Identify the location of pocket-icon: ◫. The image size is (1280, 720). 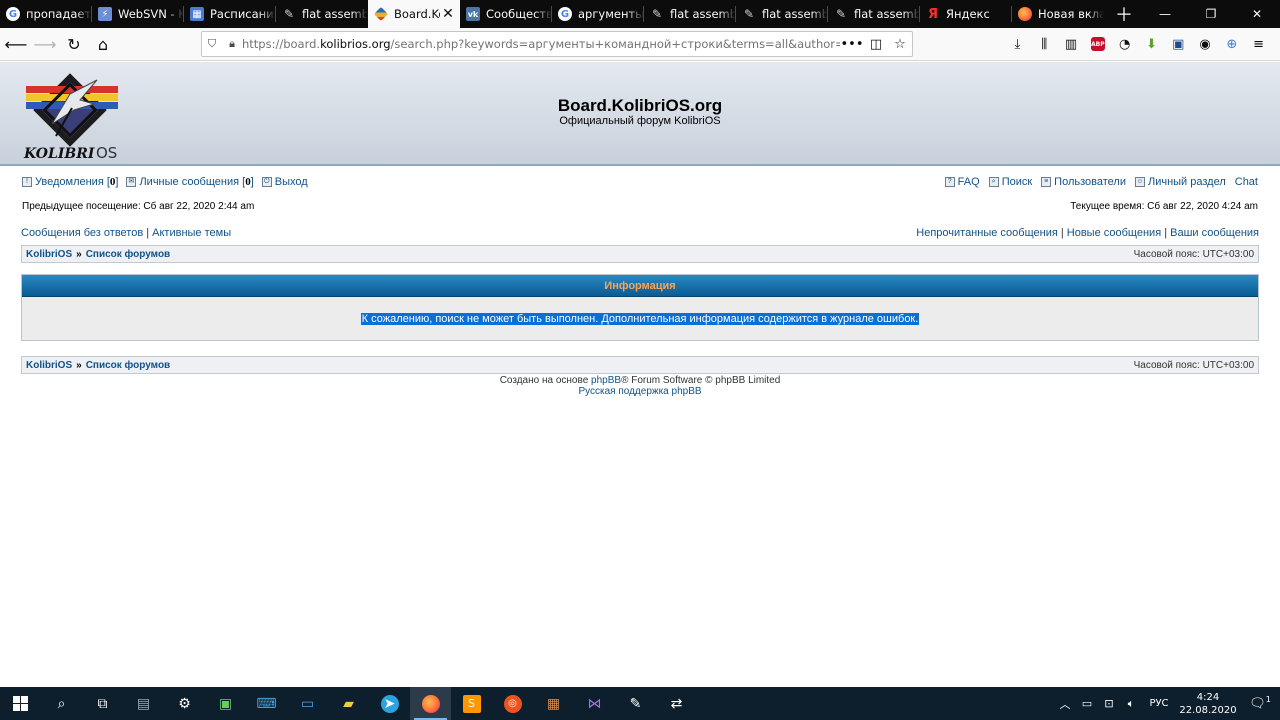
(876, 44).